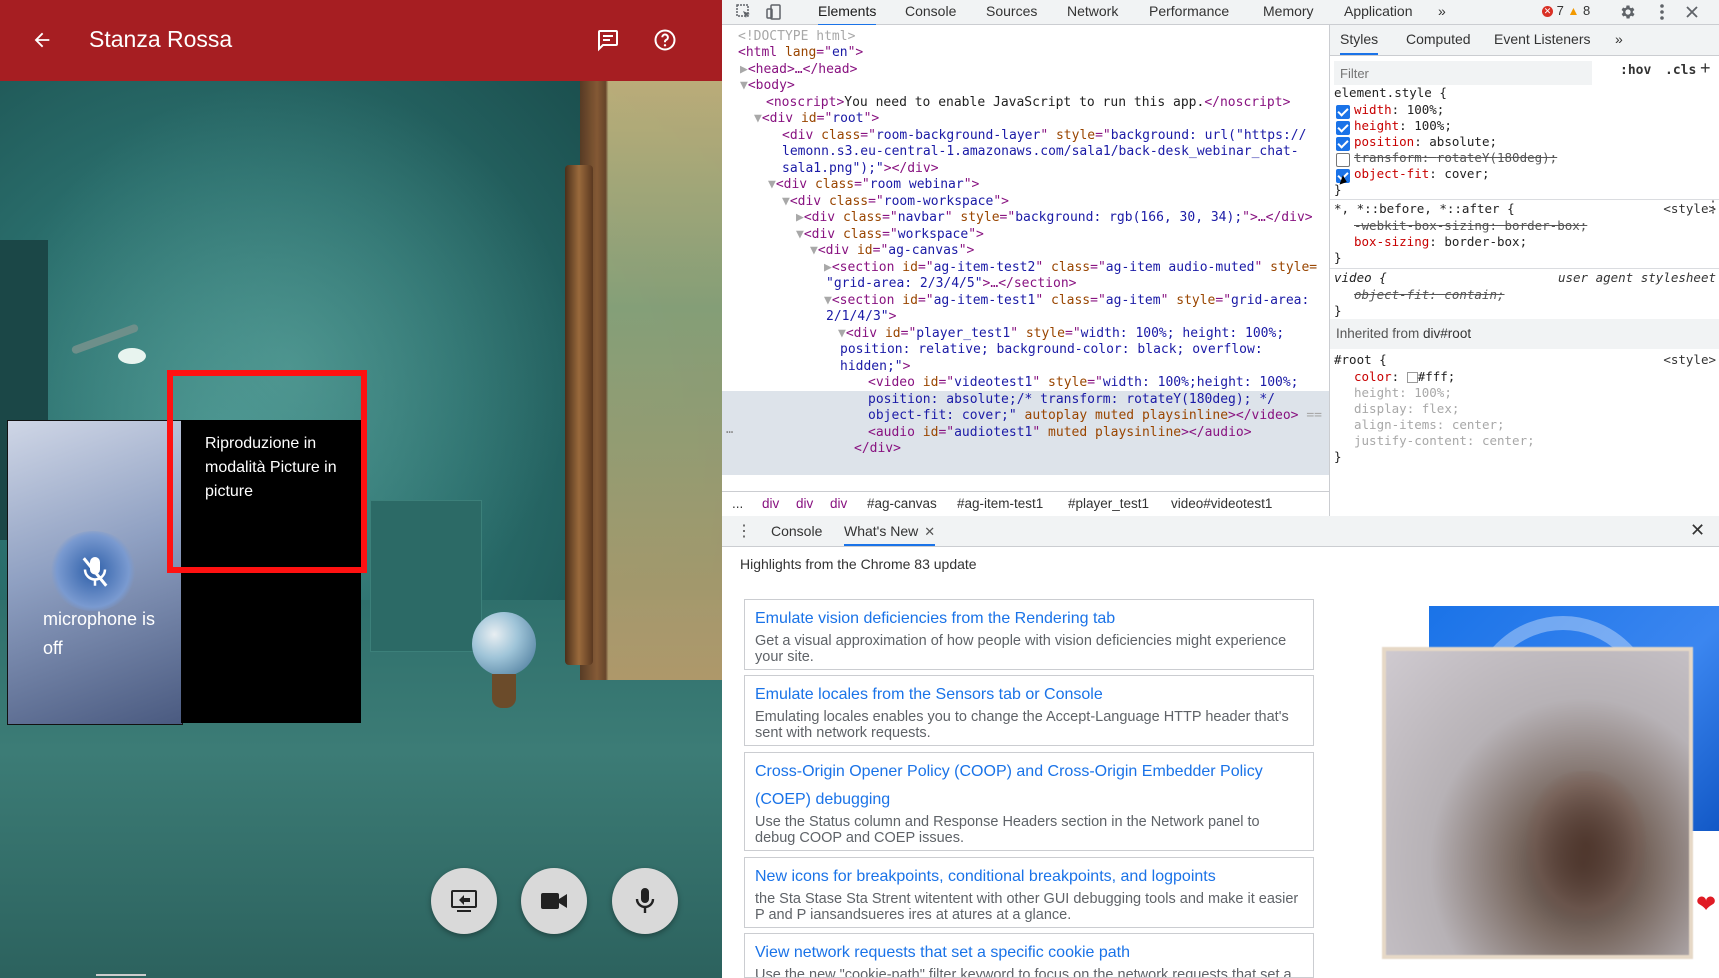 This screenshot has height=978, width=1719. What do you see at coordinates (608, 40) in the screenshot?
I see `chat-button` at bounding box center [608, 40].